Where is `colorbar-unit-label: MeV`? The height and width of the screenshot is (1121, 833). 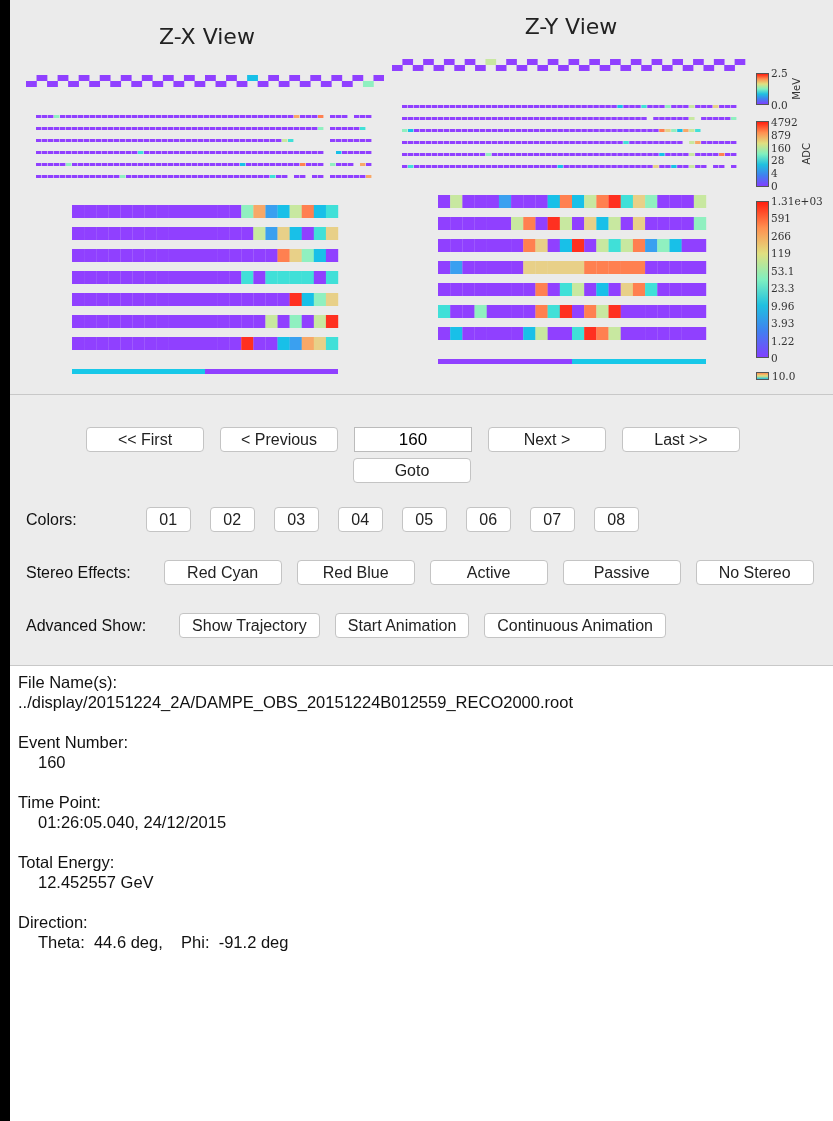
colorbar-unit-label: MeV is located at coordinates (796, 89).